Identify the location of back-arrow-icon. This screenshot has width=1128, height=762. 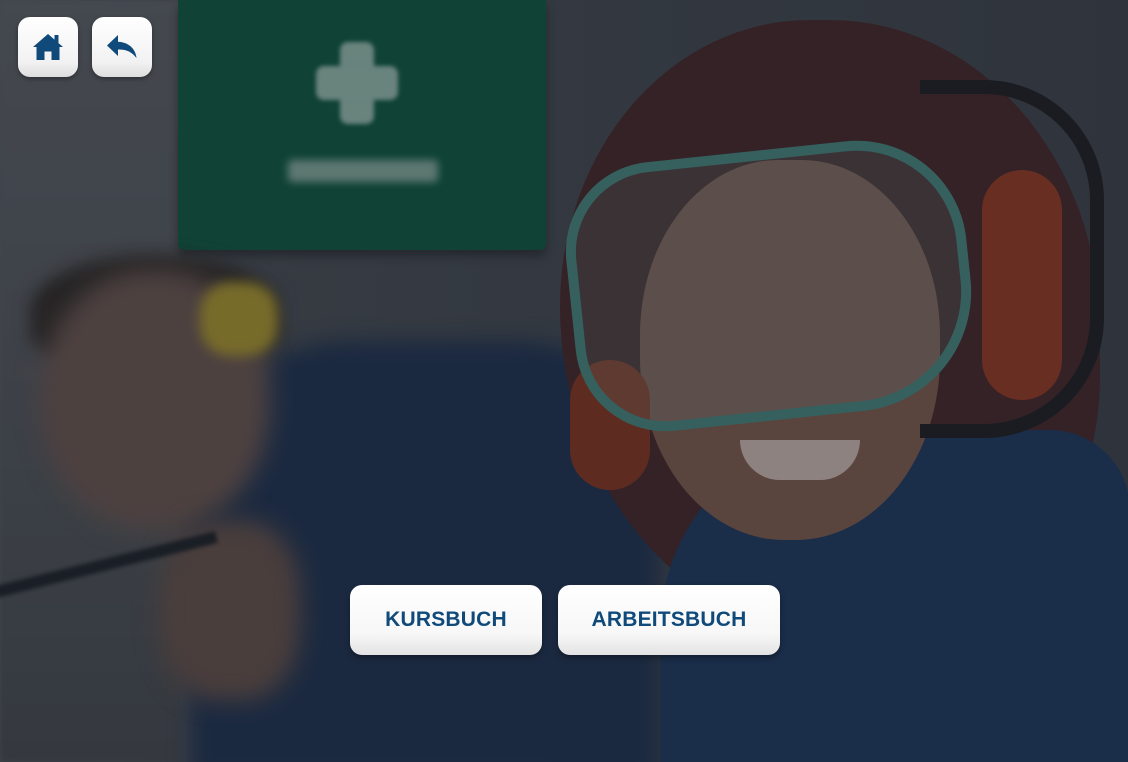
(122, 47).